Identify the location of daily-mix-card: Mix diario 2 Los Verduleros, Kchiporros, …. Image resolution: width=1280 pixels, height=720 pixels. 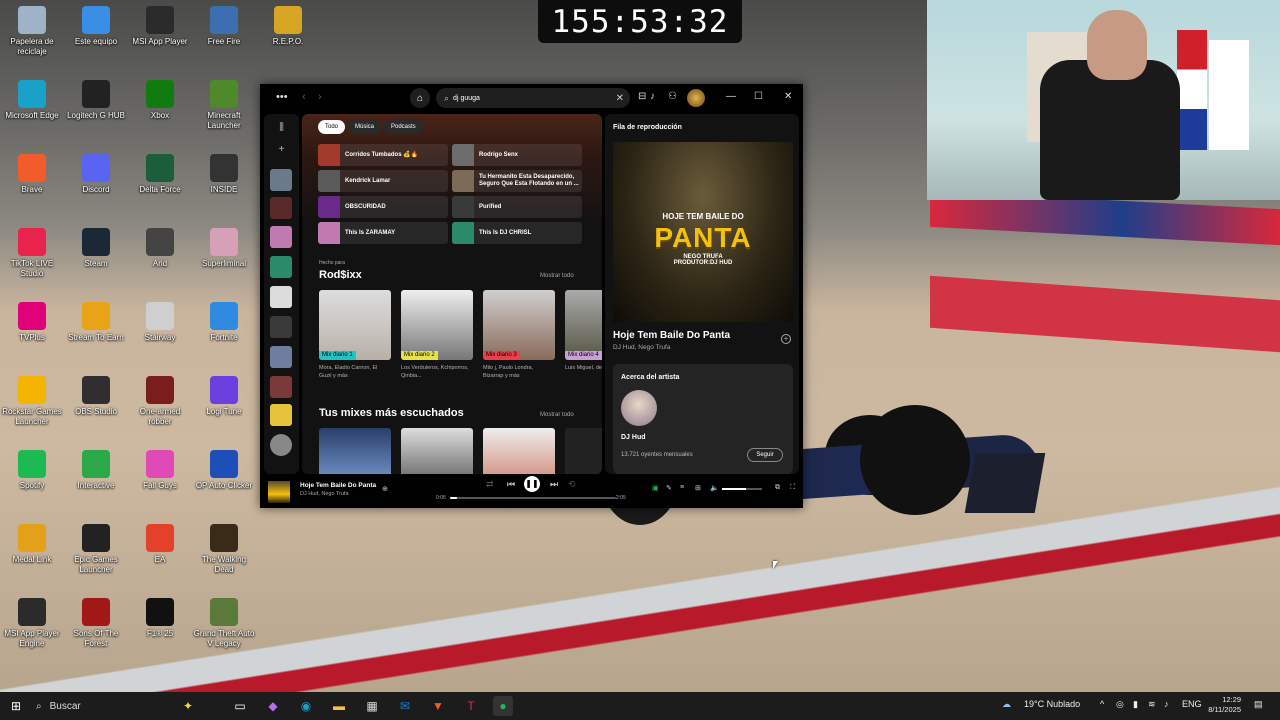
(437, 335).